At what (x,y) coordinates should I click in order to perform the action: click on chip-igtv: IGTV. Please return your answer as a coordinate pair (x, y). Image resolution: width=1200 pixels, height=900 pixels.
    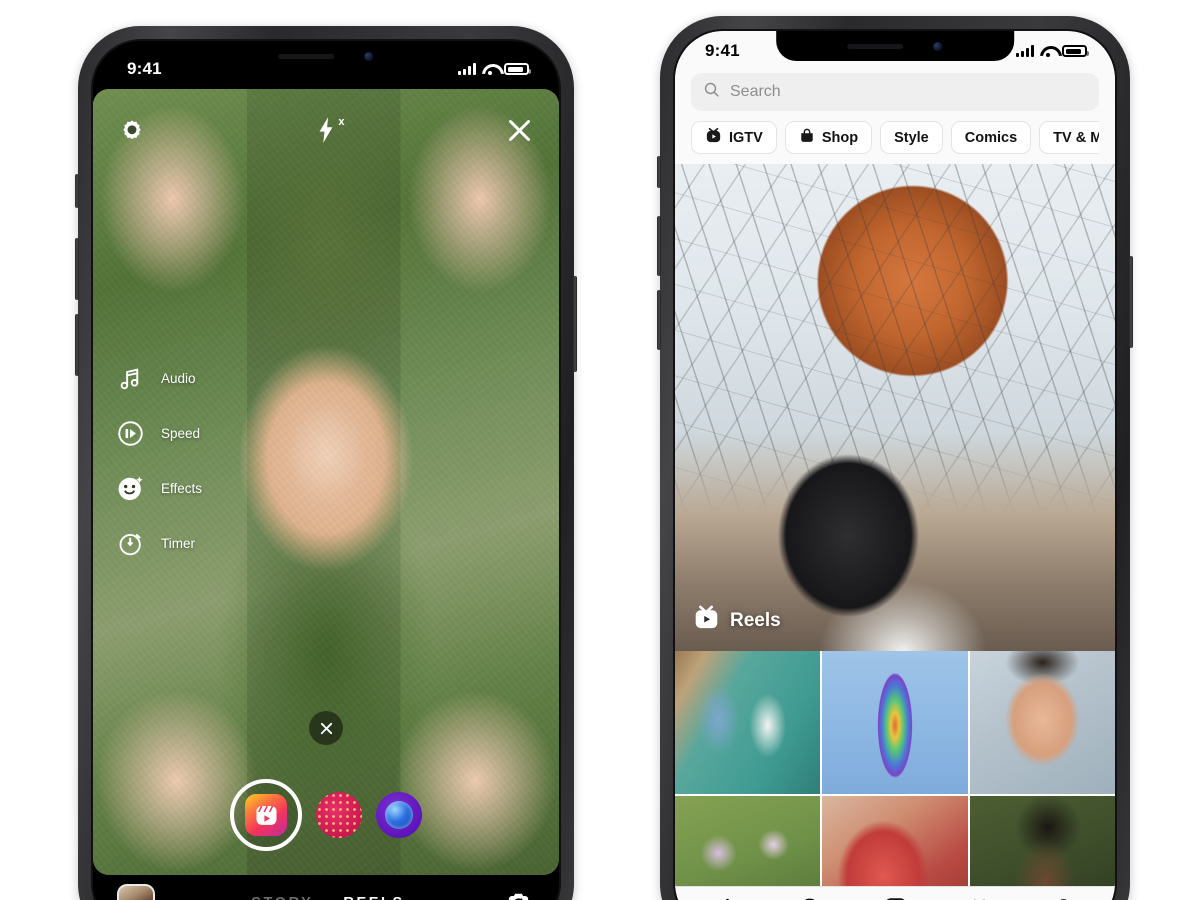
    Looking at the image, I should click on (734, 137).